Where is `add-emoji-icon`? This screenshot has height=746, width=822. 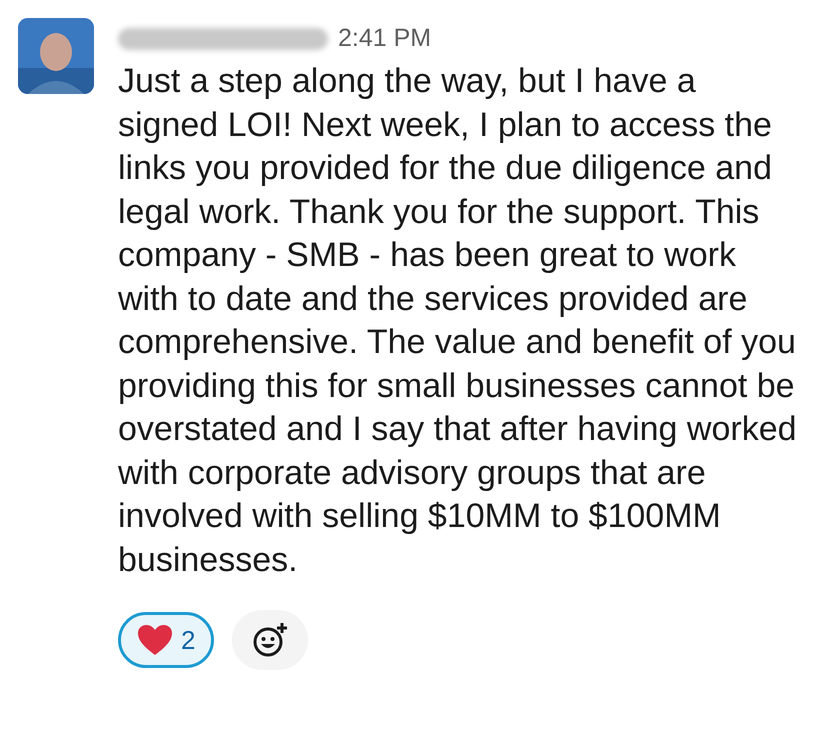 add-emoji-icon is located at coordinates (270, 640).